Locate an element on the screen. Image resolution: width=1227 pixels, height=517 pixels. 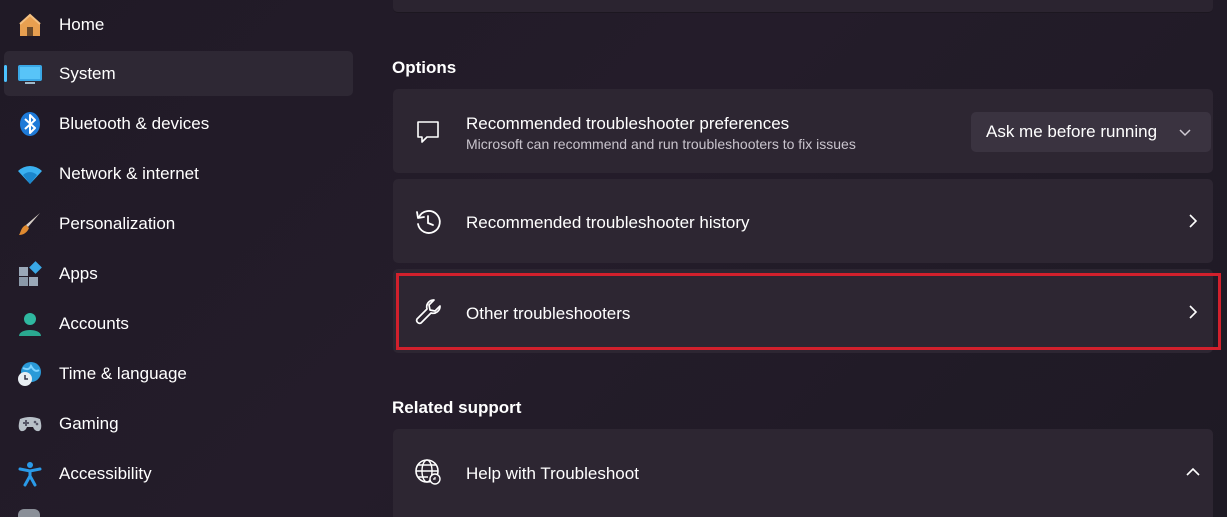
system-monitor-icon is located at coordinates (30, 74).